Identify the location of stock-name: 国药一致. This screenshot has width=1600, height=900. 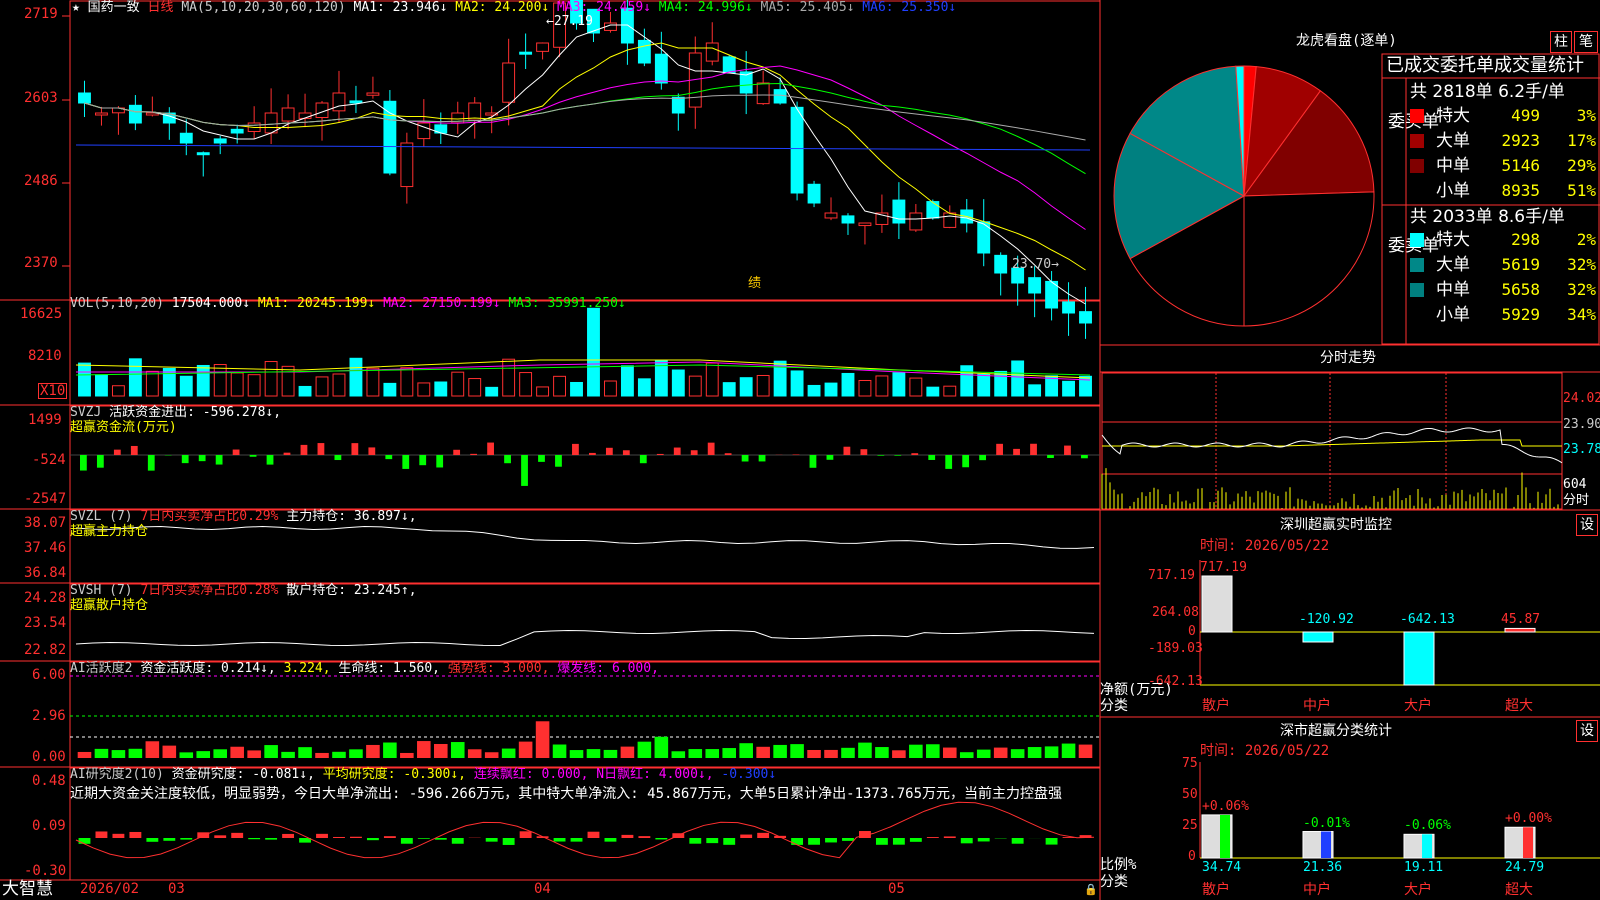
(114, 7).